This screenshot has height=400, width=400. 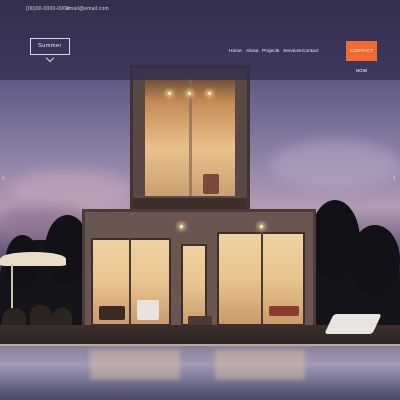 I want to click on email-address: email@email.com, so click(x=87, y=9).